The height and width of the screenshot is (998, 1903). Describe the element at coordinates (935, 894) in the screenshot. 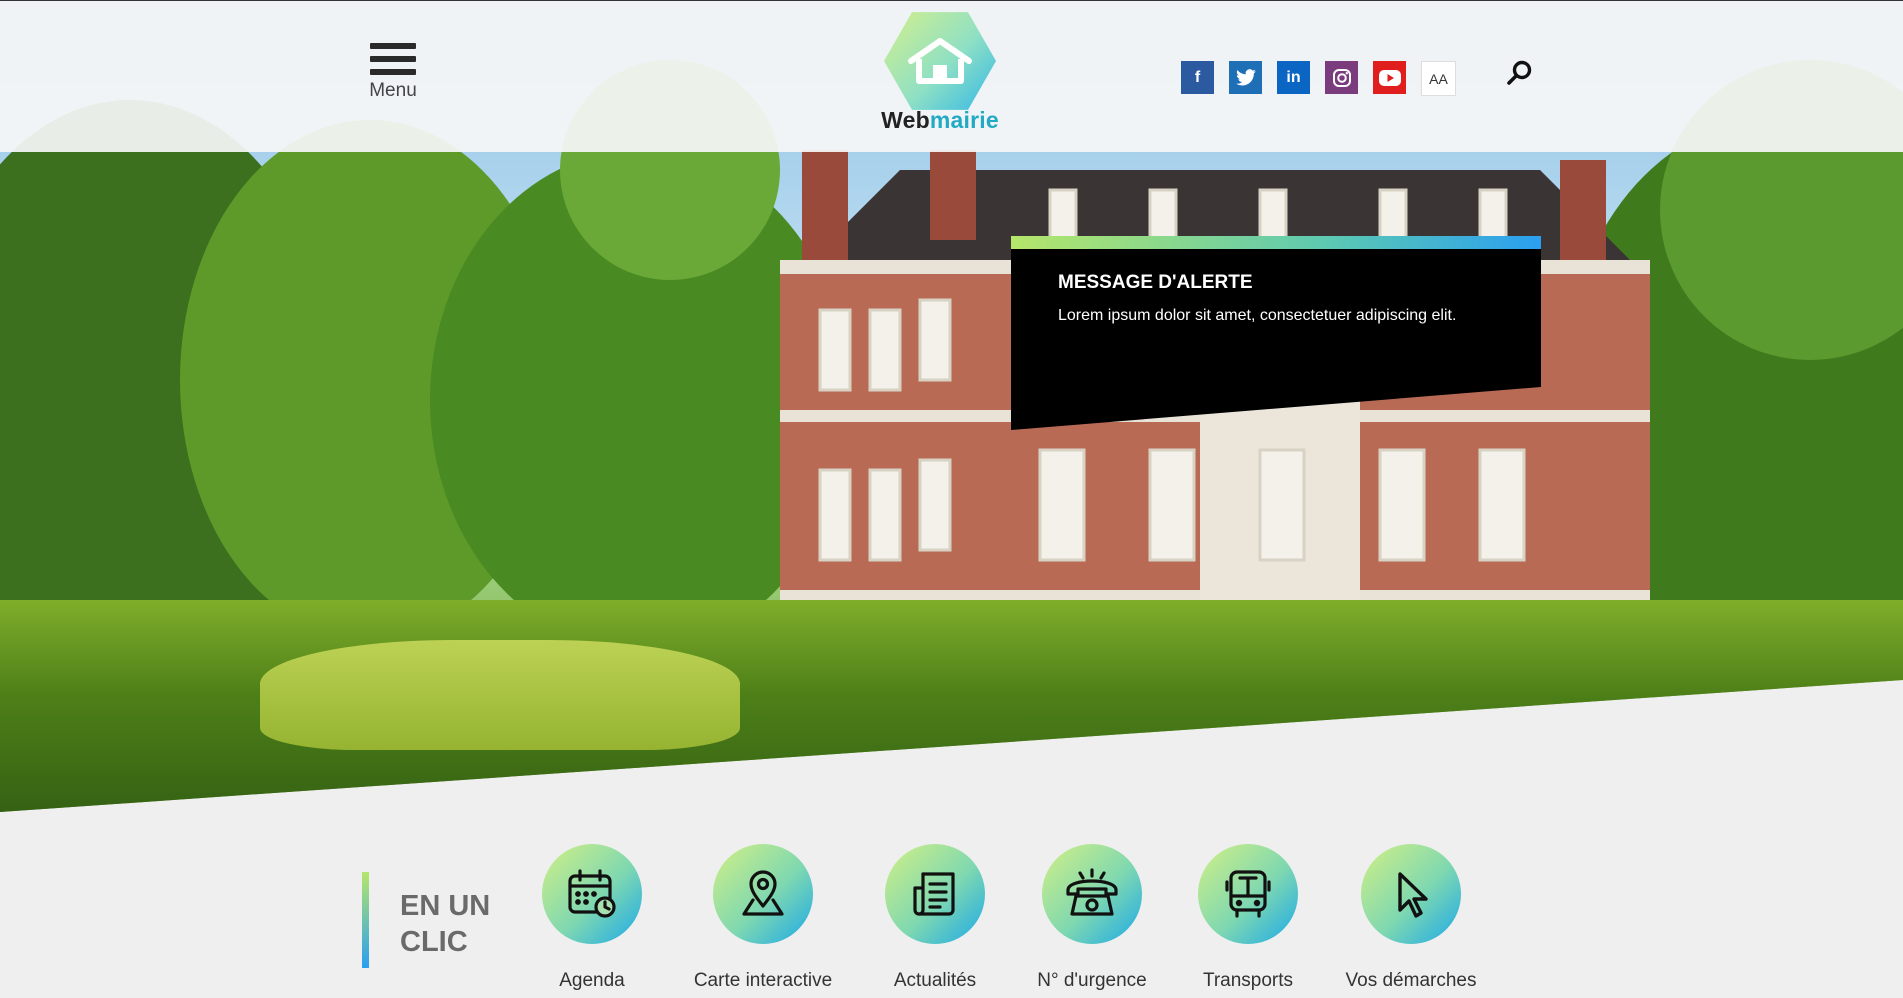

I see `news-icon` at that location.